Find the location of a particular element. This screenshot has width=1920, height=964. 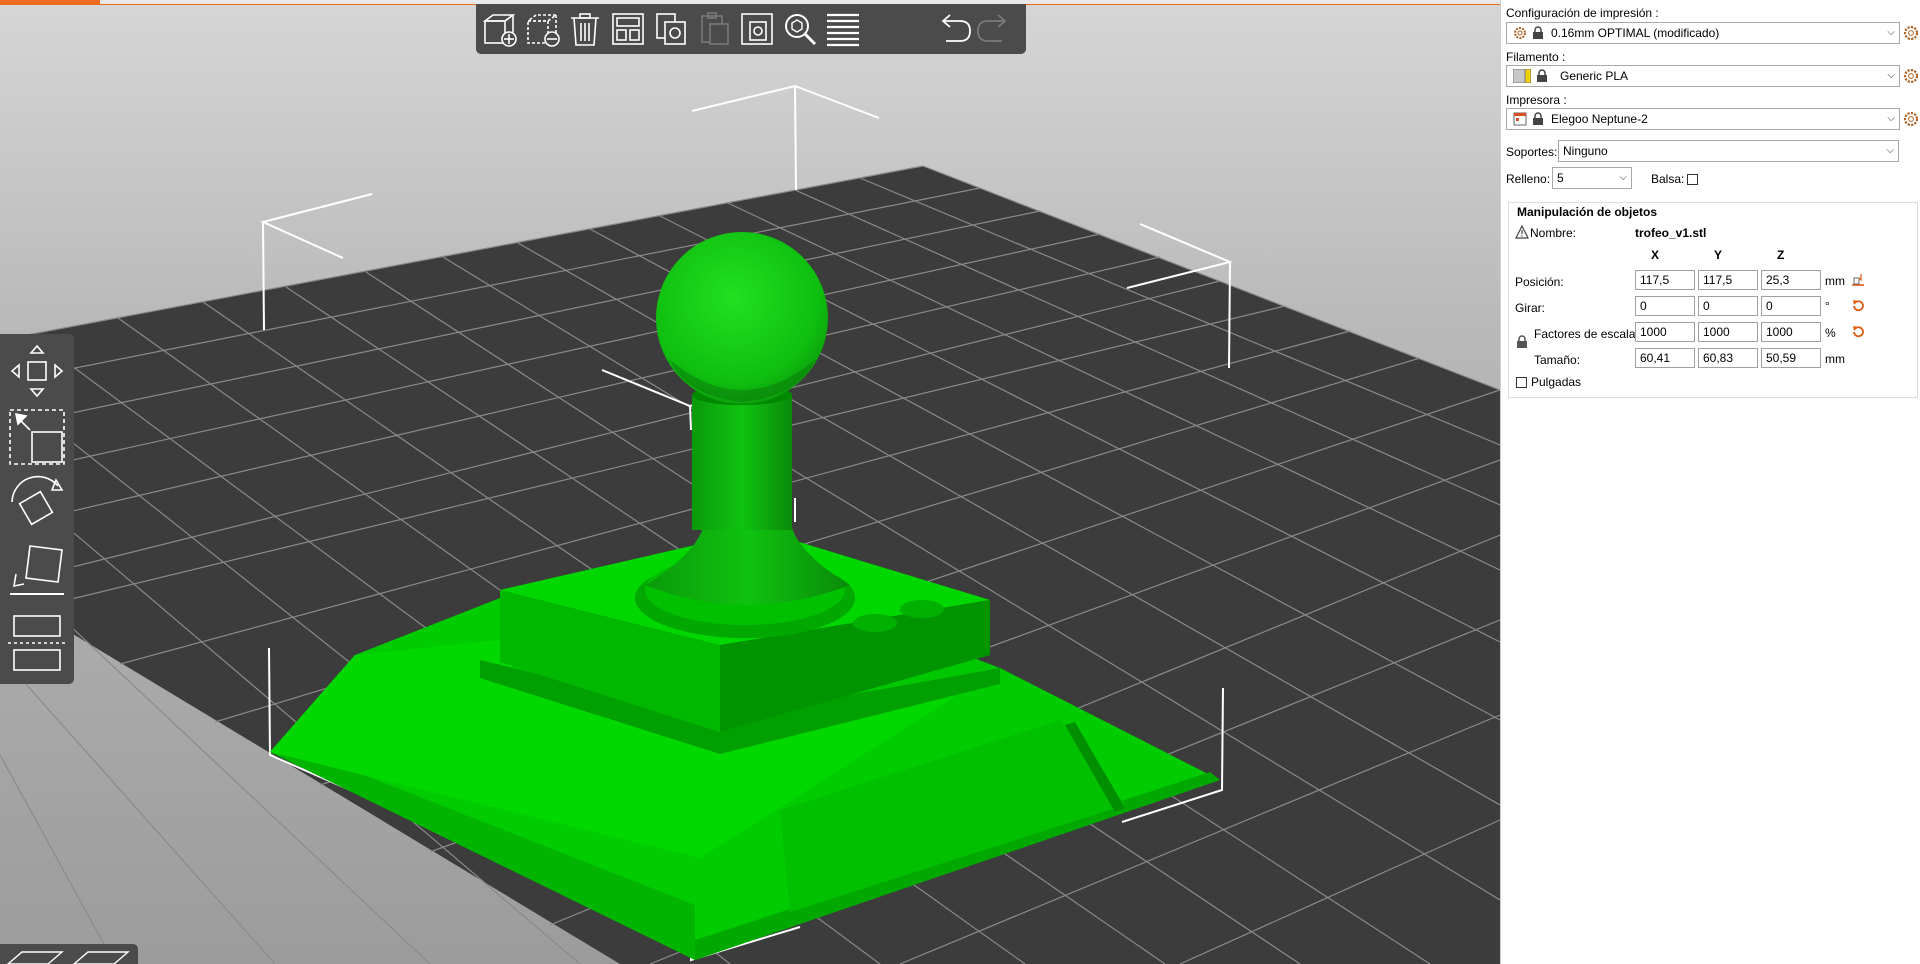

rotate-icon is located at coordinates (37, 500).